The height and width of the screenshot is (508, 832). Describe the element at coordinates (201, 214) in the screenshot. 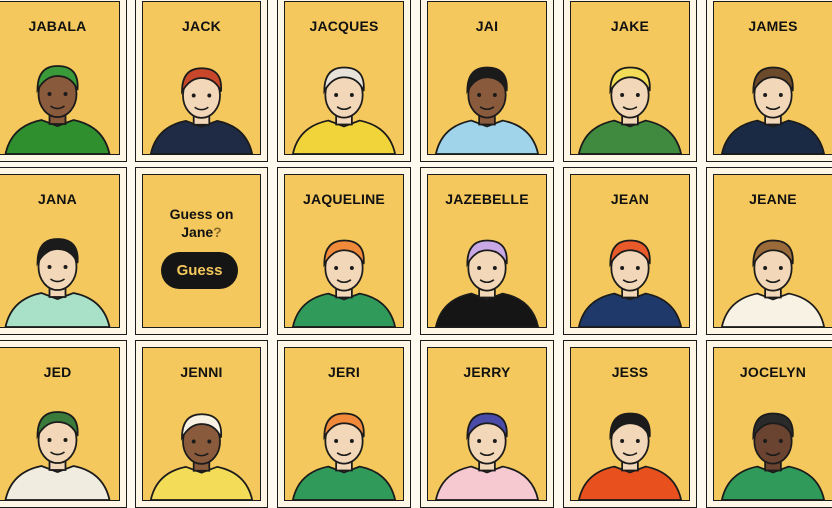

I see `guess-prompt-line1: Guess on` at that location.